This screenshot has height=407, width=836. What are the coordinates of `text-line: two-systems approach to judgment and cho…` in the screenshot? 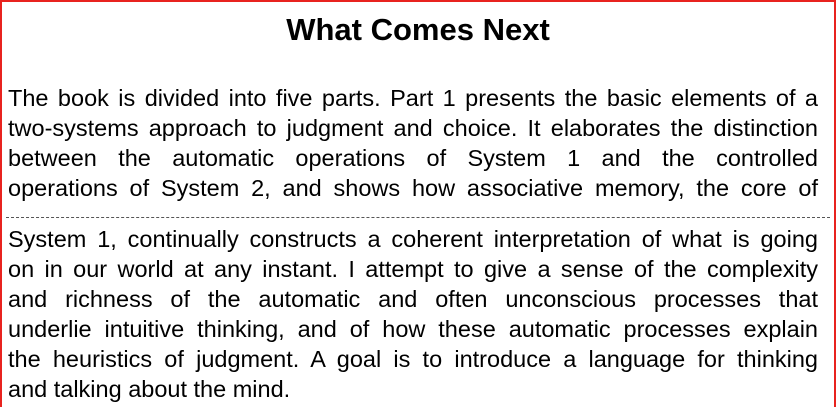 It's located at (413, 128).